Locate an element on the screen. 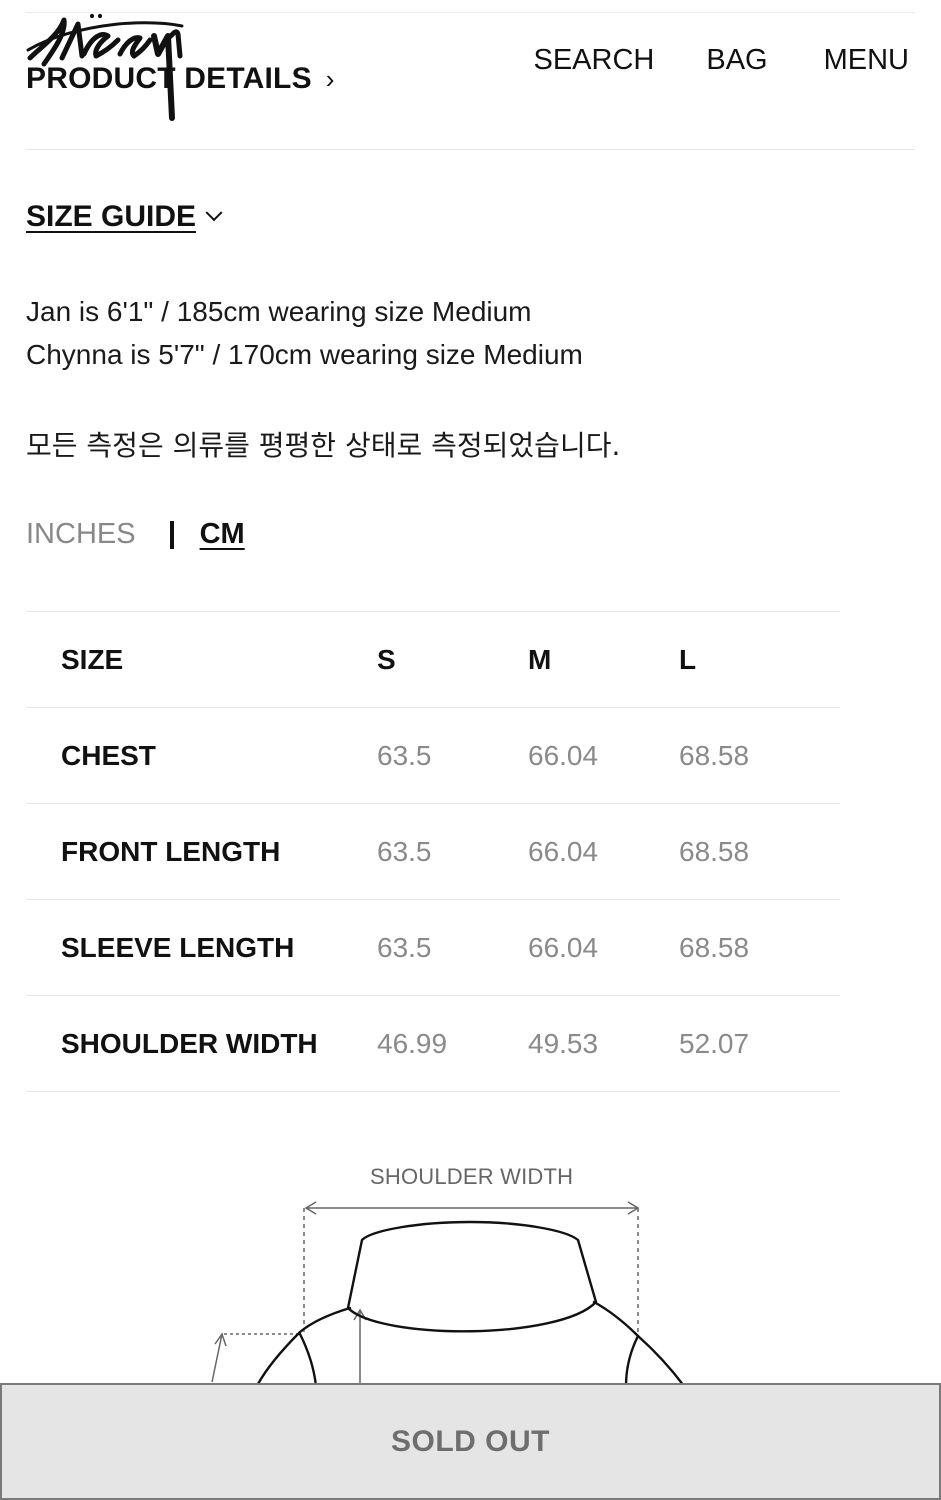  table-row: SHOULDER WIDTH 46.99 49.53 52.07 is located at coordinates (433, 1043).